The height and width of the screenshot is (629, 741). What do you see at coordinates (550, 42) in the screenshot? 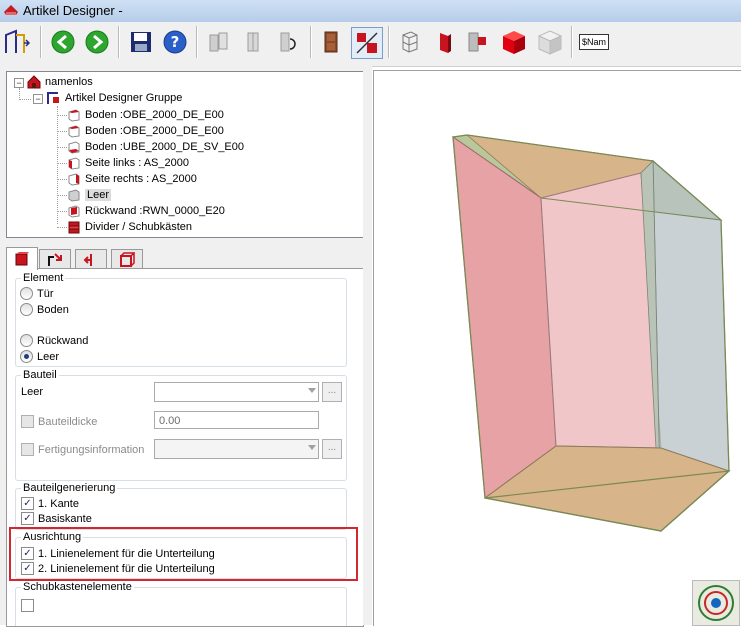
I see `grey-cube-button` at bounding box center [550, 42].